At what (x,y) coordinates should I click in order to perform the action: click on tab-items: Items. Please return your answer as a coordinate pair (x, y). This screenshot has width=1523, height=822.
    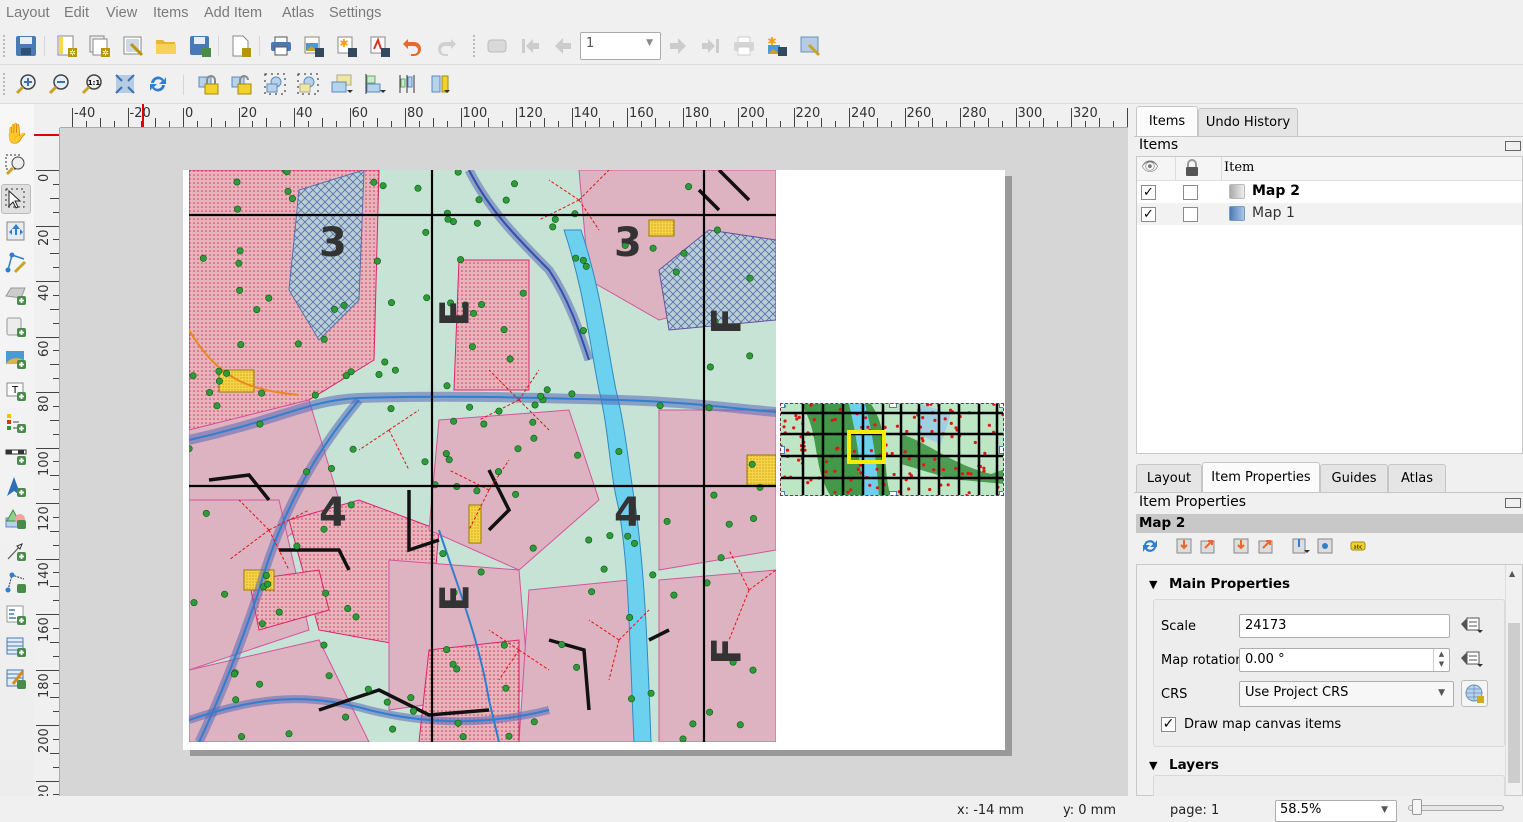
    Looking at the image, I should click on (1167, 121).